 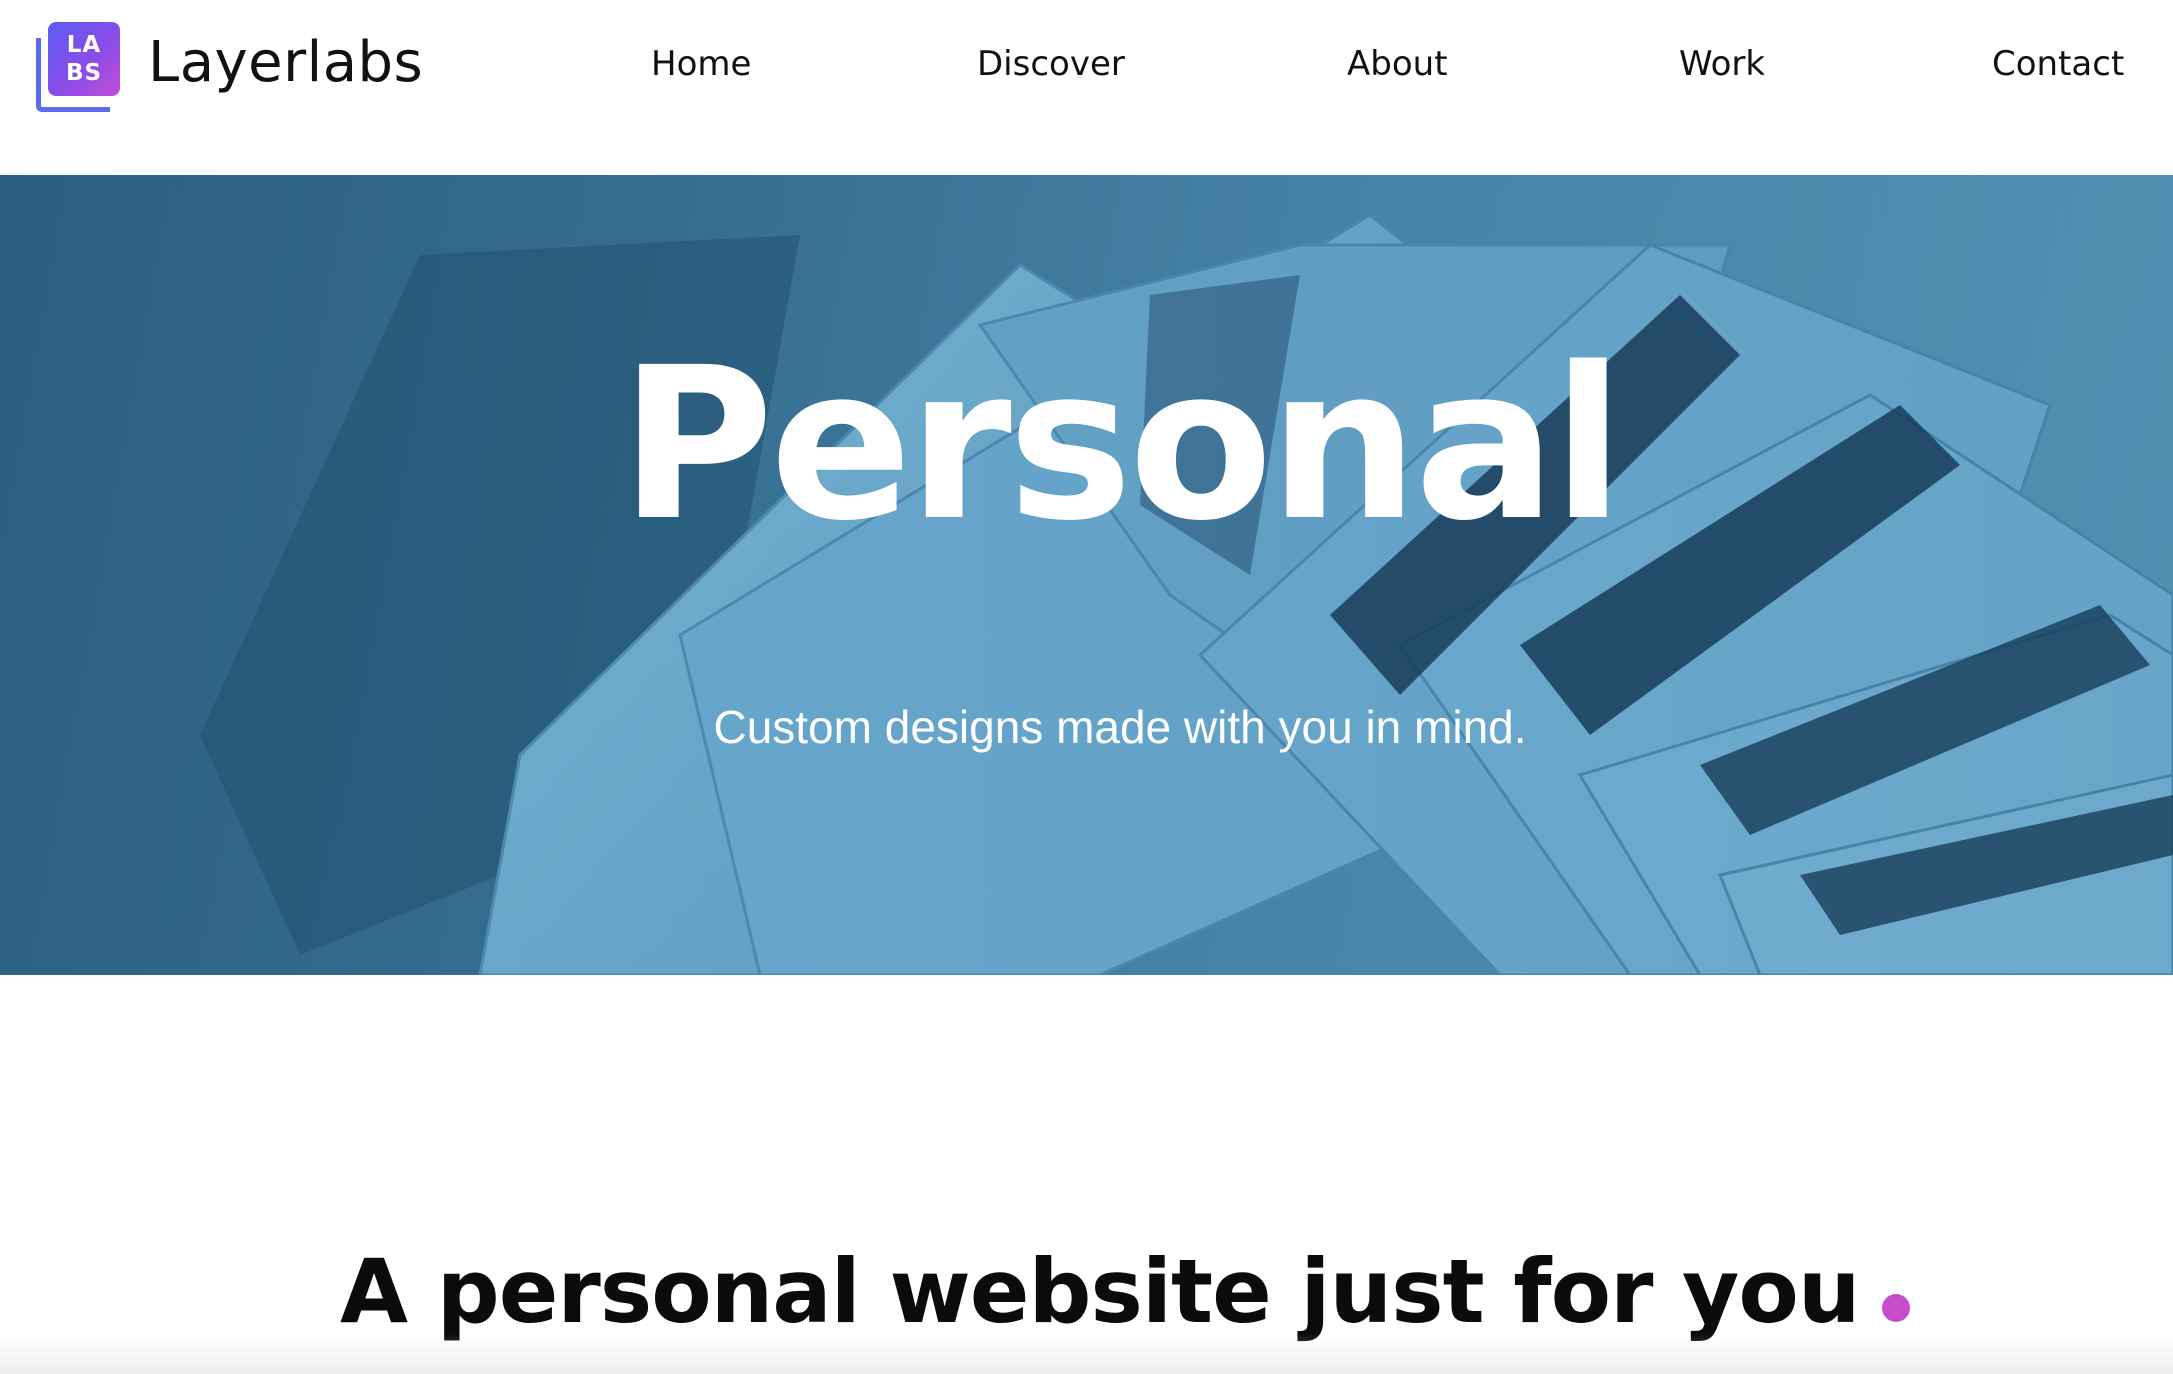 What do you see at coordinates (1100, 1291) in the screenshot?
I see `section-heading-text: A personal website just for you` at bounding box center [1100, 1291].